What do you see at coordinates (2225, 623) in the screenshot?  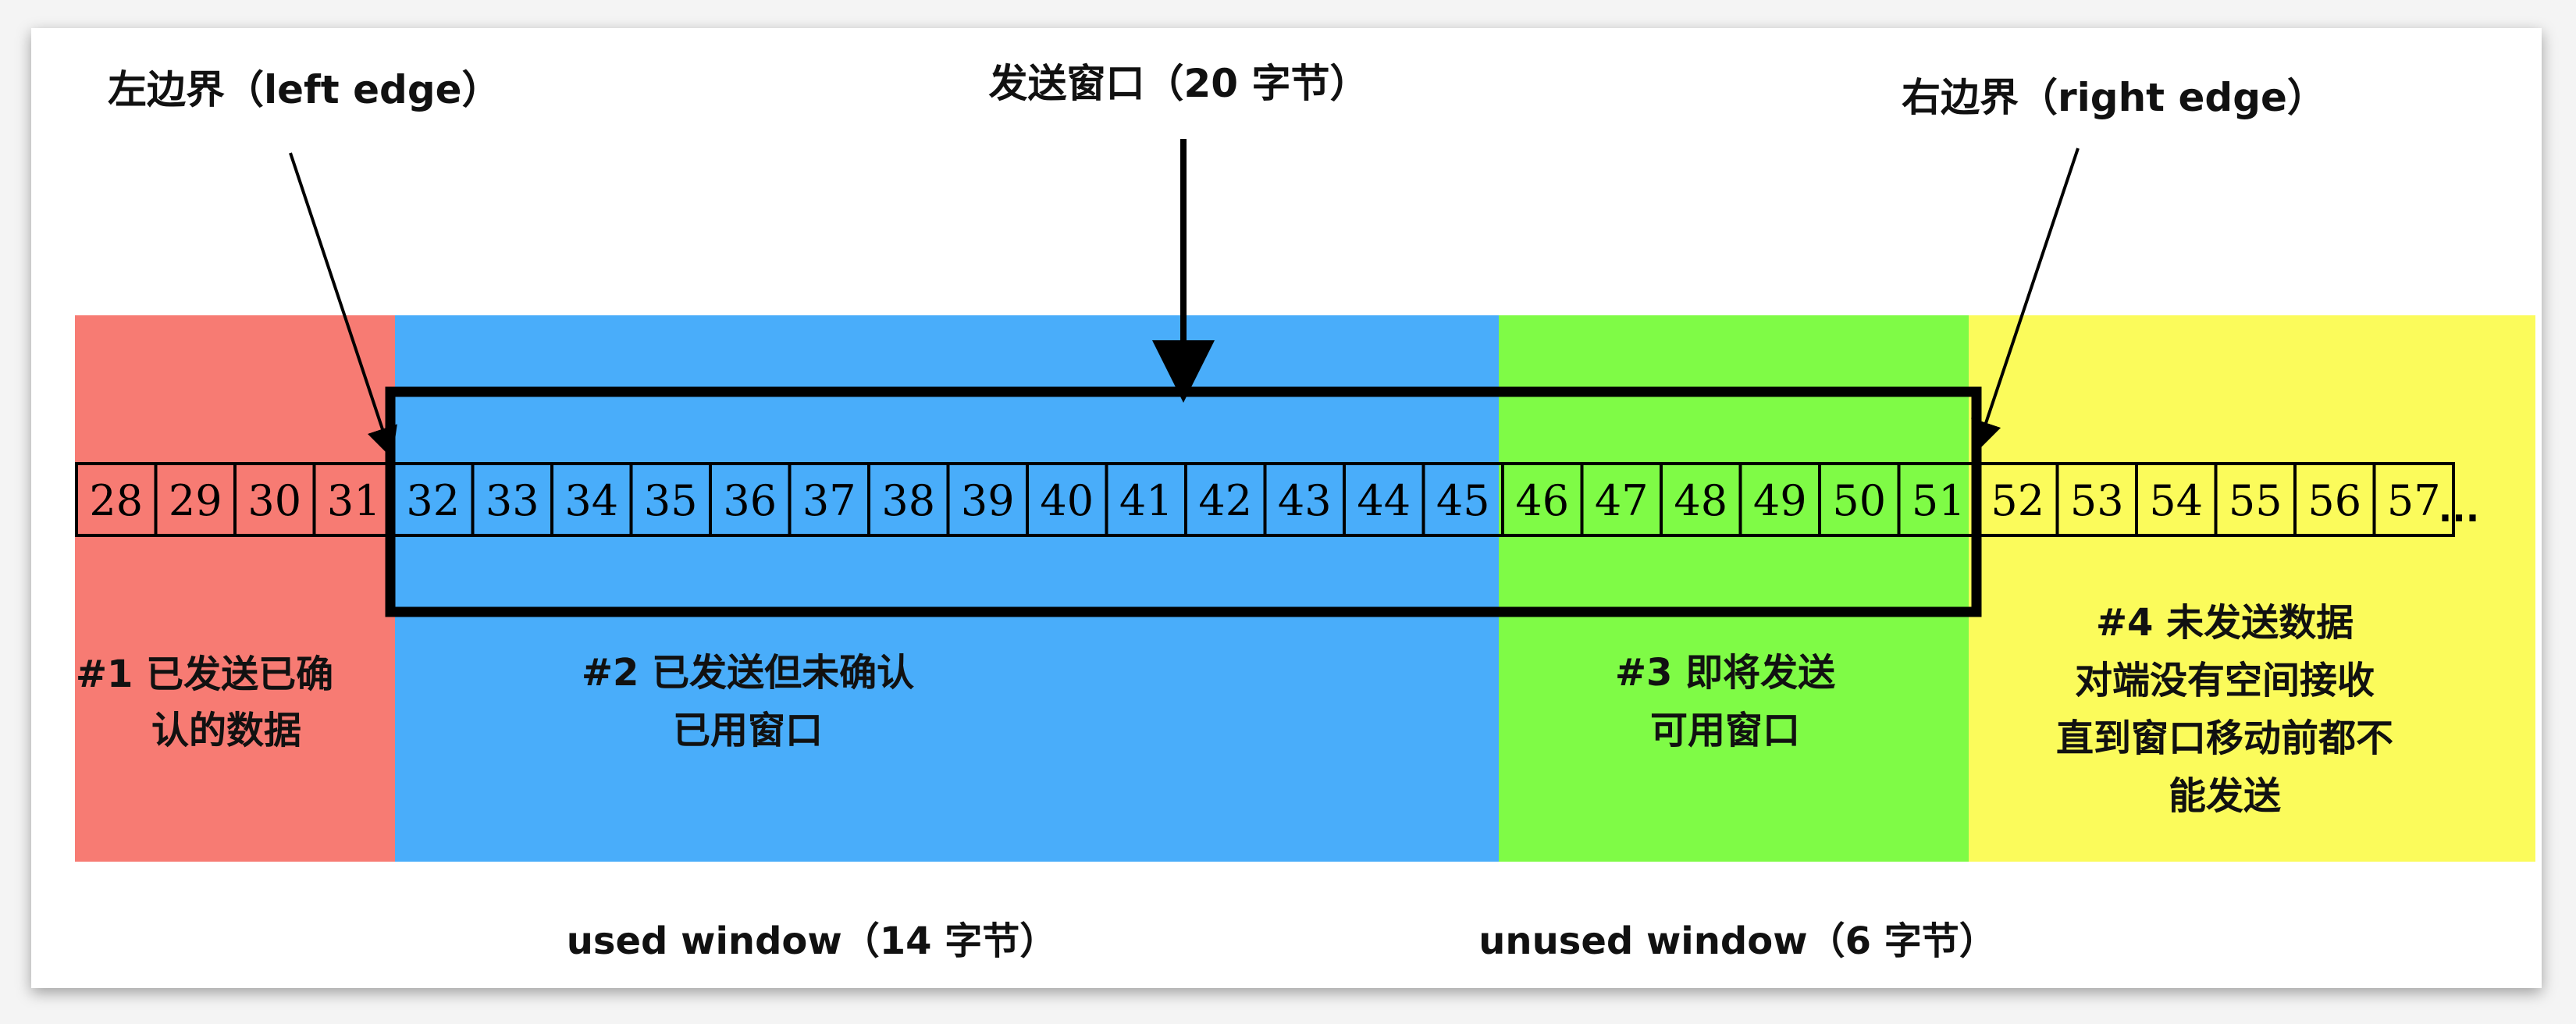 I see `region4-label-line1: #4 未发送数据` at bounding box center [2225, 623].